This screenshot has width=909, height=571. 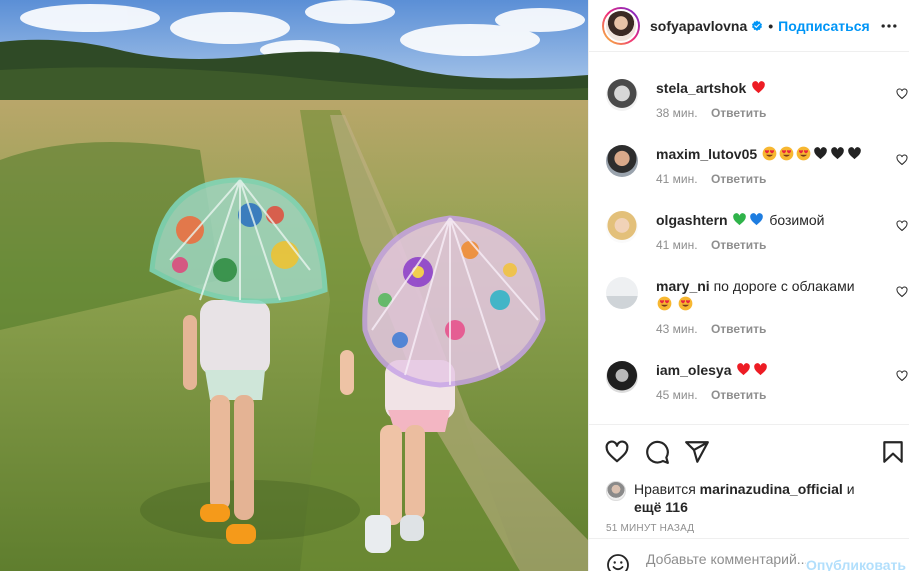 I want to click on share-send-icon, so click(x=697, y=452).